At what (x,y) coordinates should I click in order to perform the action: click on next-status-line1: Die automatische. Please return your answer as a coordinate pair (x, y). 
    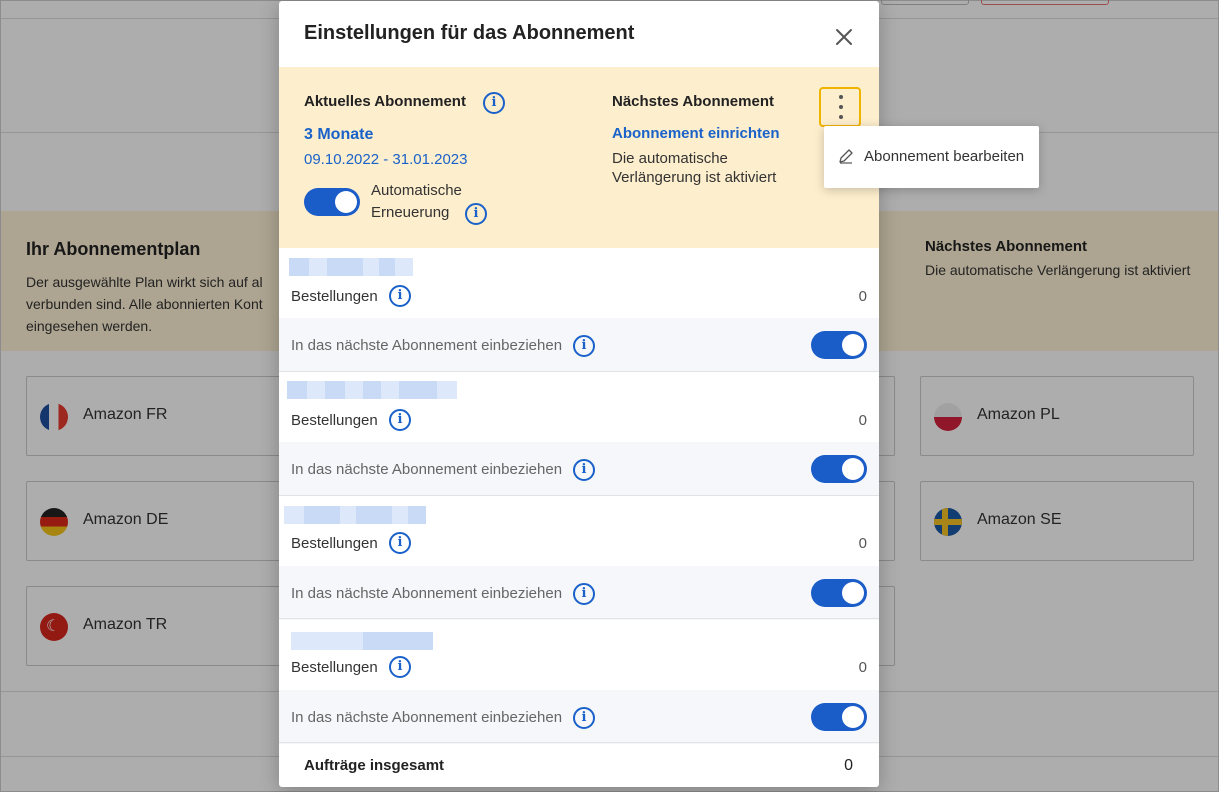
    Looking at the image, I should click on (670, 158).